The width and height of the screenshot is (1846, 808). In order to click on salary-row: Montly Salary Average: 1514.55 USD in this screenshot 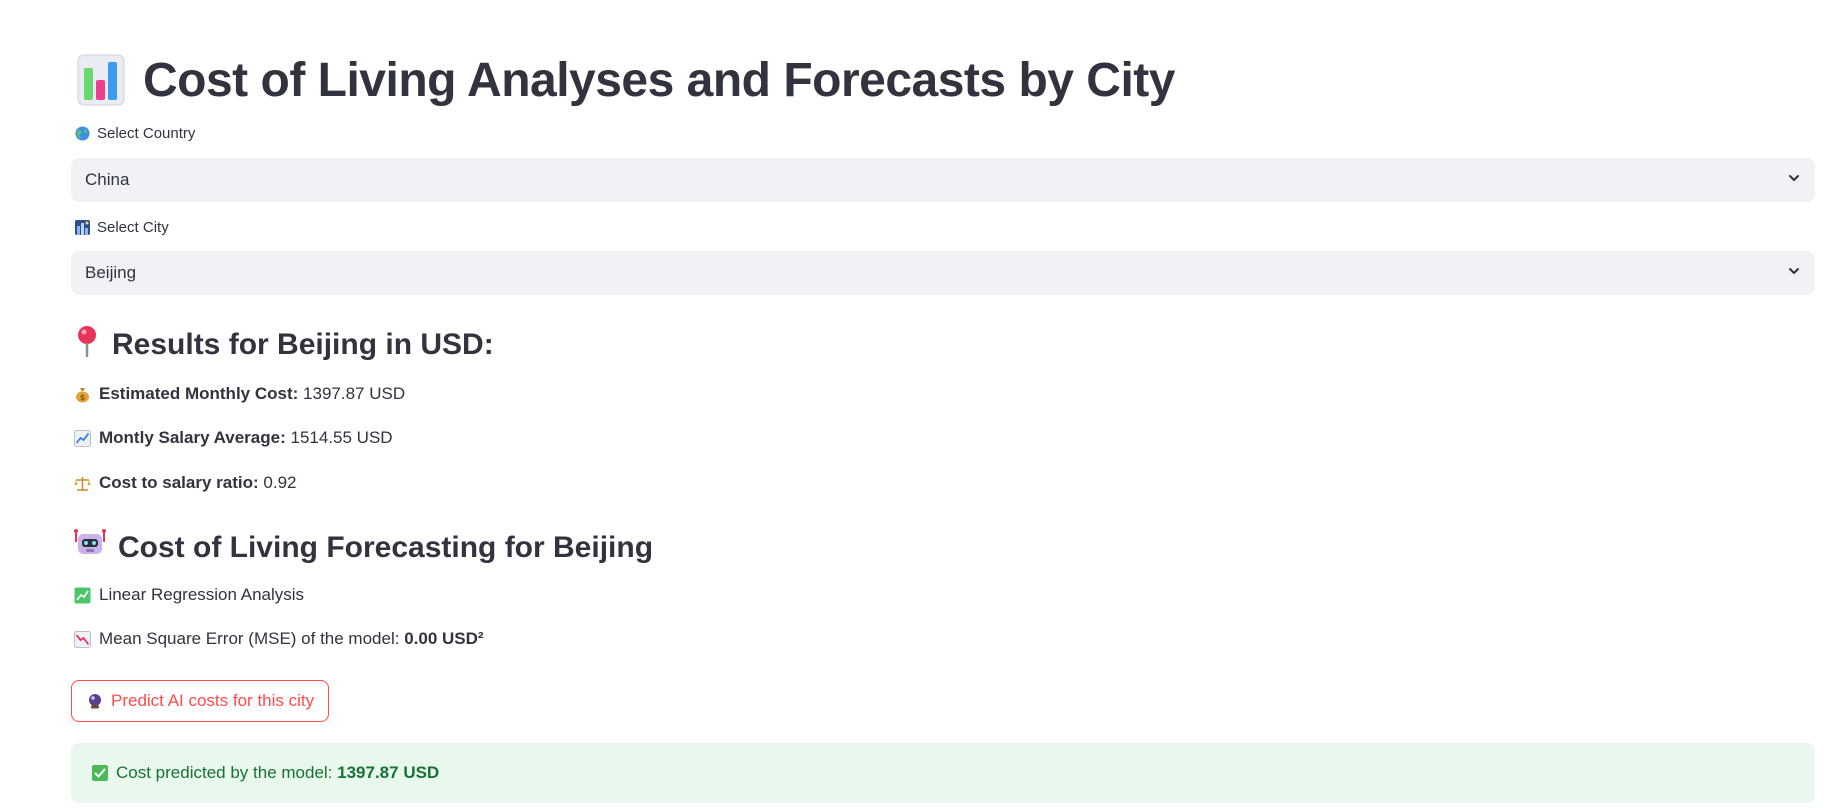, I will do `click(233, 438)`.